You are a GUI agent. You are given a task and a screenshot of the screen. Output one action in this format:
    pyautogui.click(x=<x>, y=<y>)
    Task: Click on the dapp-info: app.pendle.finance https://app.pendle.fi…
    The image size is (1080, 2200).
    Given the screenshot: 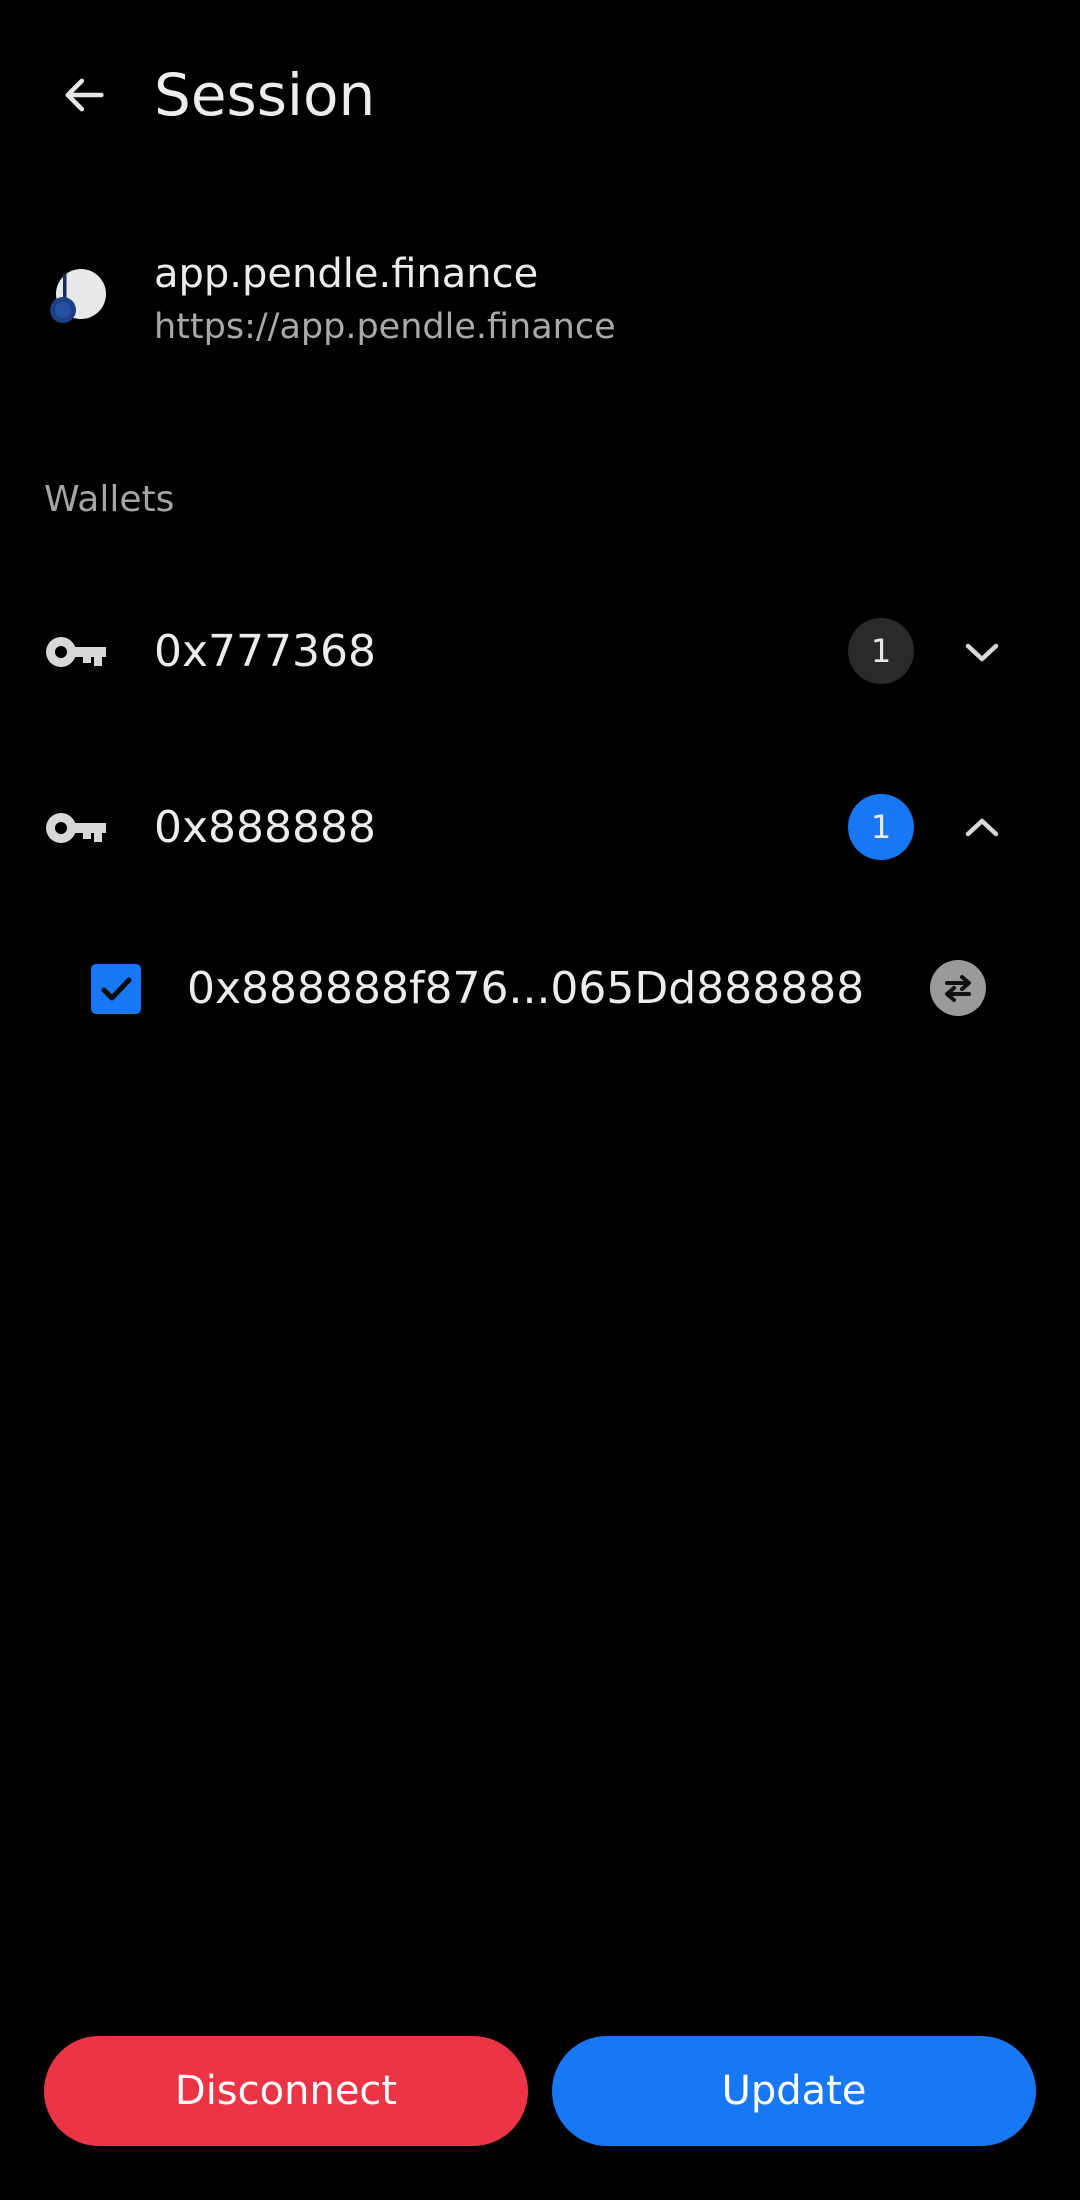 What is the action you would take?
    pyautogui.click(x=540, y=305)
    